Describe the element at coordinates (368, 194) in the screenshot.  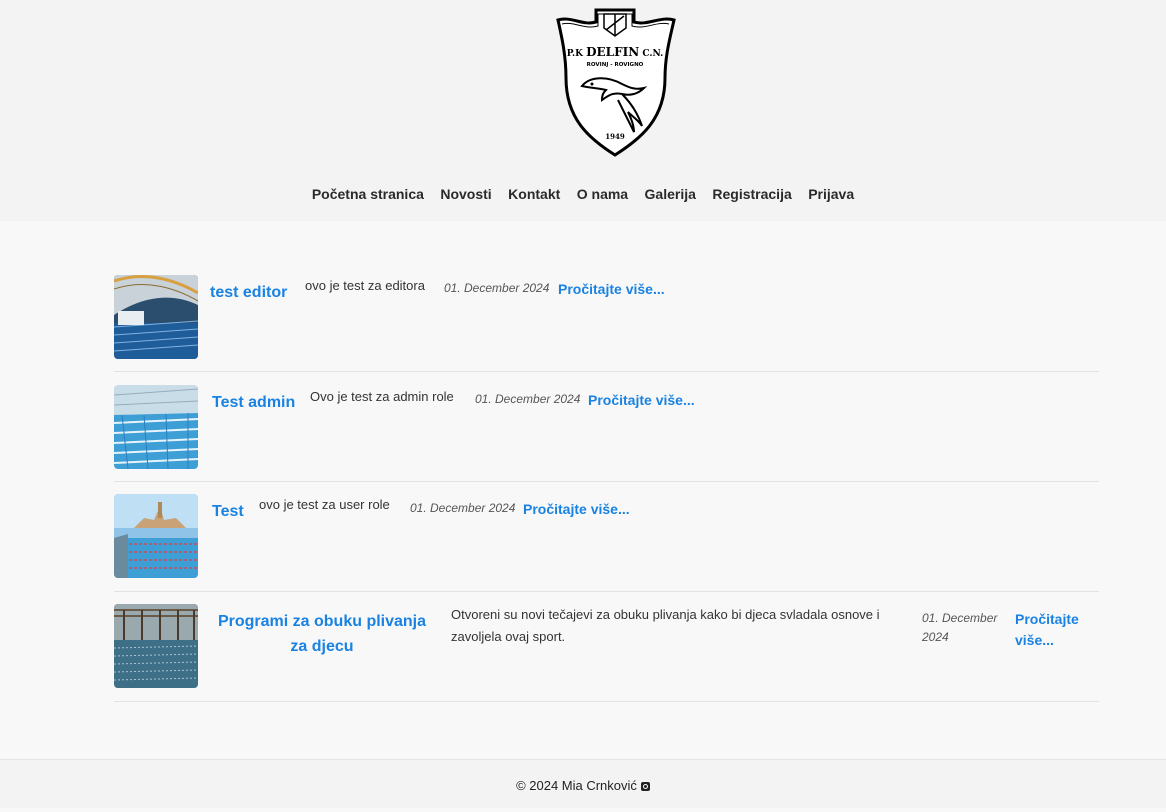
I see `nav-pocetna: Početna stranica` at that location.